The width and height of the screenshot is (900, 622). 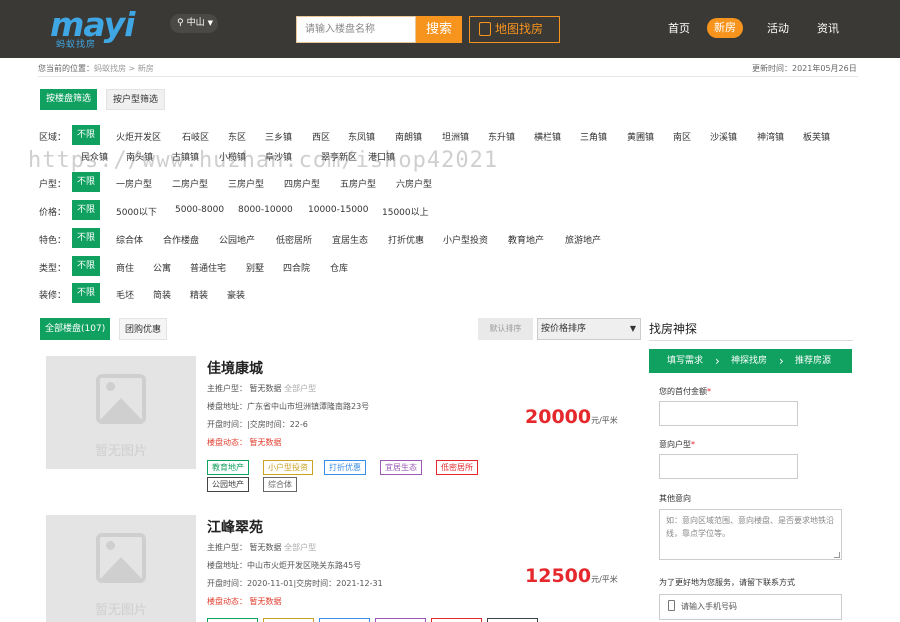 I want to click on filter-deco-option: 豪装, so click(x=236, y=294).